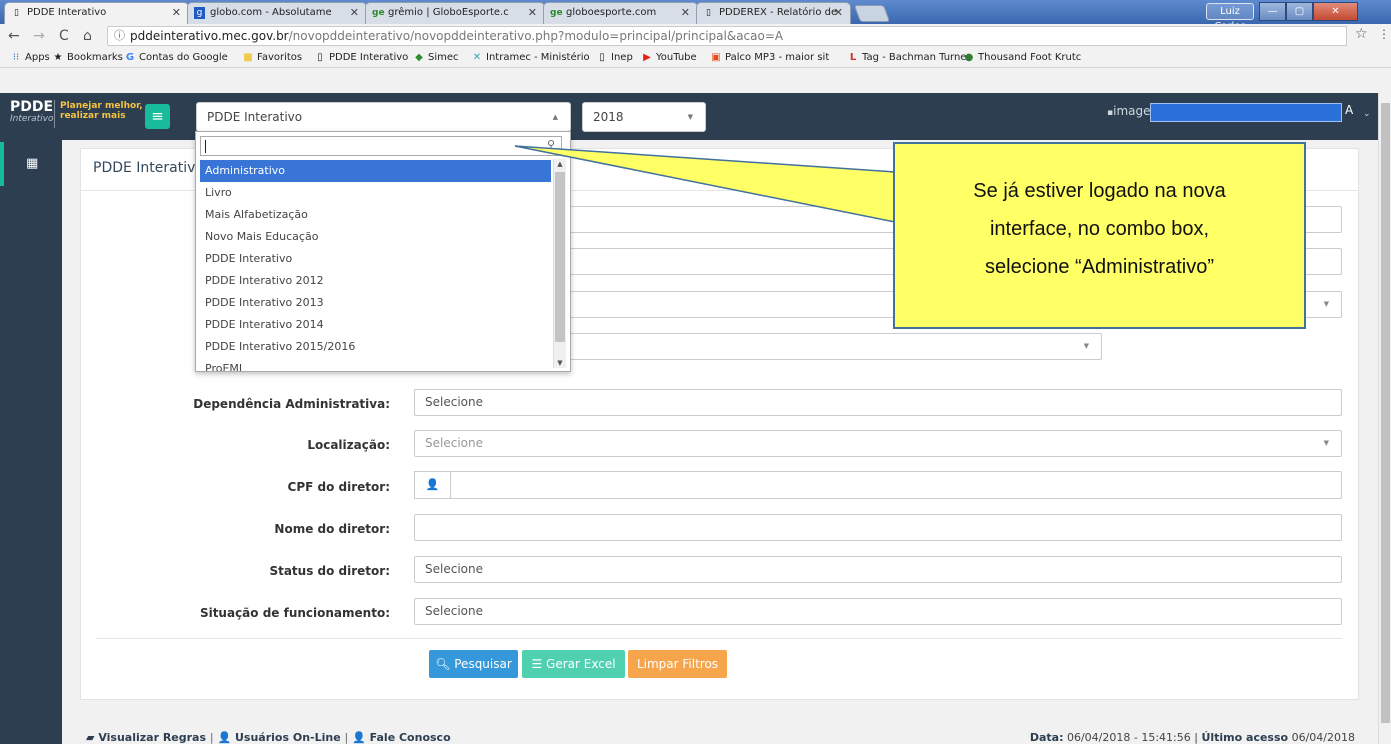 The height and width of the screenshot is (744, 1391). What do you see at coordinates (560, 363) in the screenshot?
I see `scroll-down-icon: ▼` at bounding box center [560, 363].